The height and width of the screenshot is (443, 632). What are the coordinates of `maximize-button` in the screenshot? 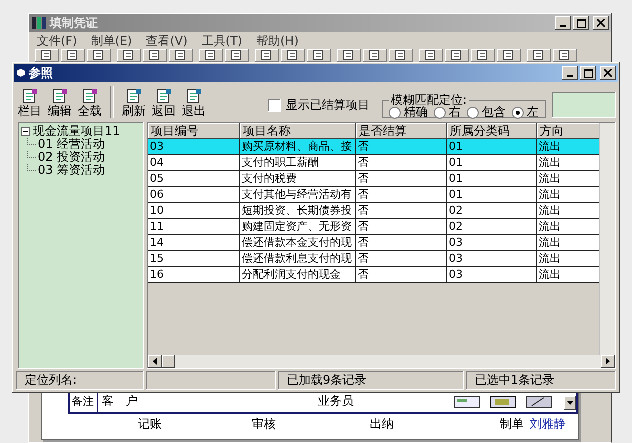 It's located at (588, 73).